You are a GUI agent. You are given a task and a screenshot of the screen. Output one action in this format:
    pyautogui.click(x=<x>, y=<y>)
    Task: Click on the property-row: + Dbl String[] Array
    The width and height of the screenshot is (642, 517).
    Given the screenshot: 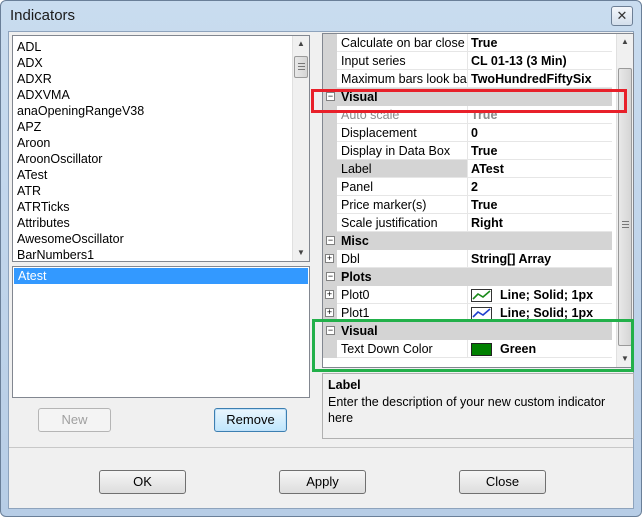 What is the action you would take?
    pyautogui.click(x=467, y=259)
    